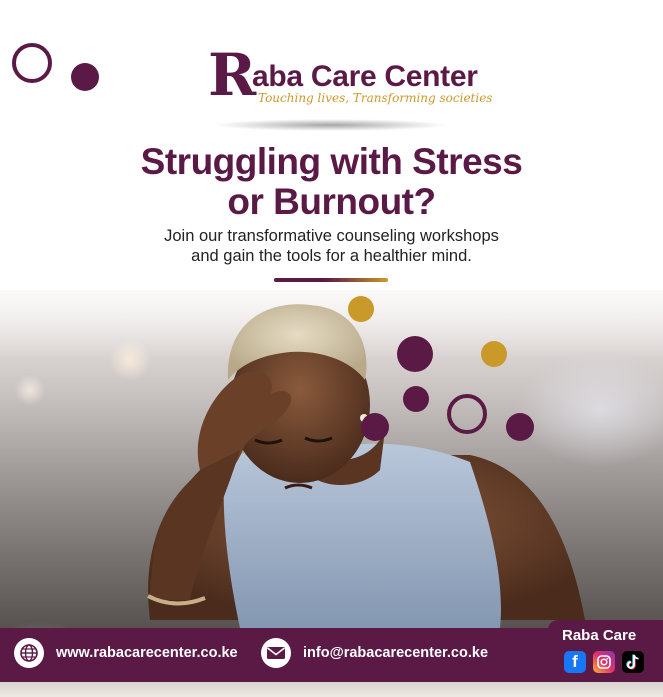  What do you see at coordinates (633, 662) in the screenshot?
I see `tiktok-icon` at bounding box center [633, 662].